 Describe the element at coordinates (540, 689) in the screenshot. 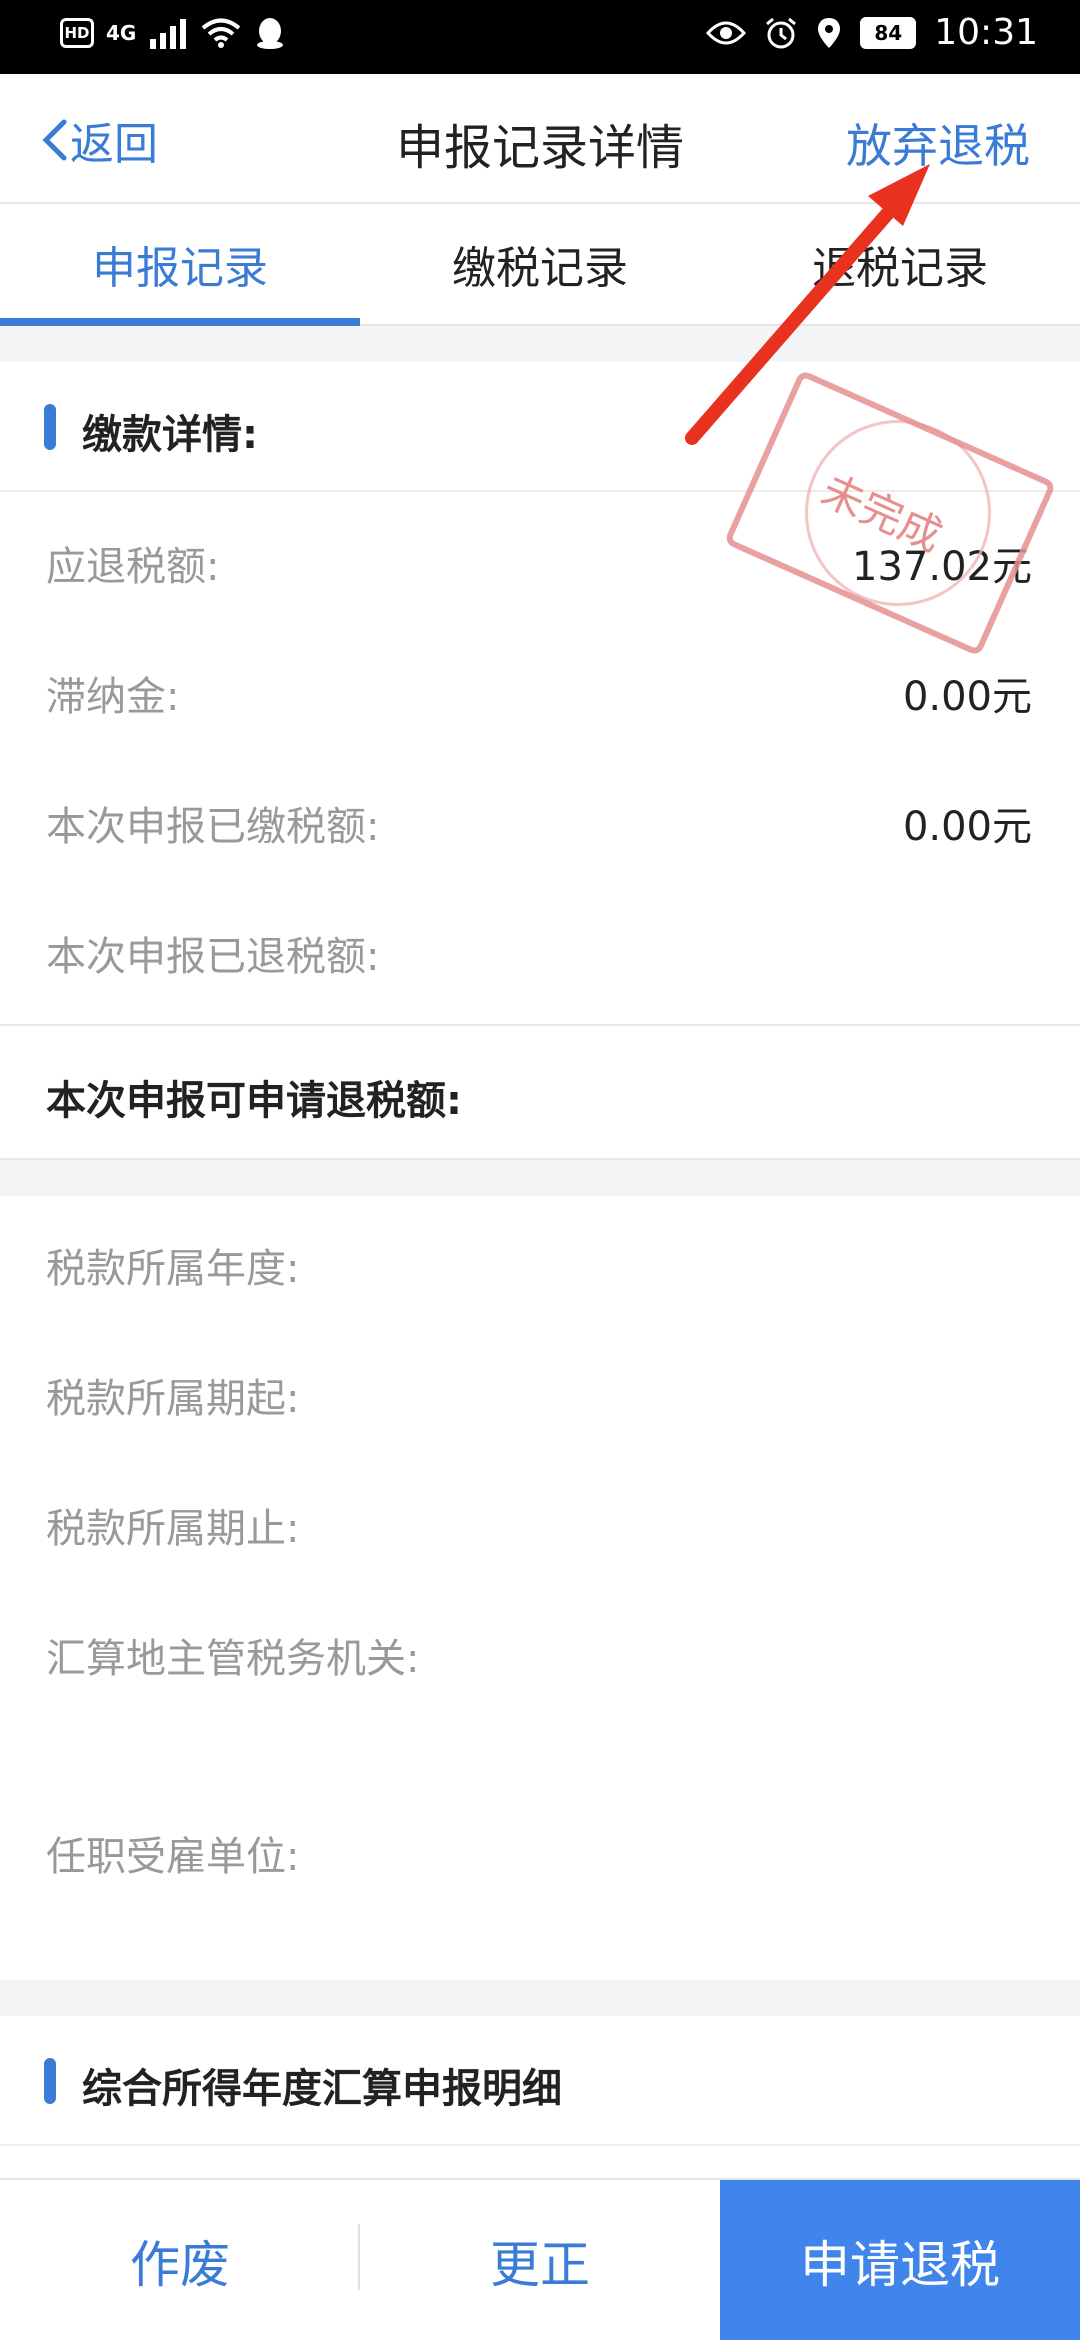

I see `late-fee-row: 滞纳金: 0.00元` at that location.